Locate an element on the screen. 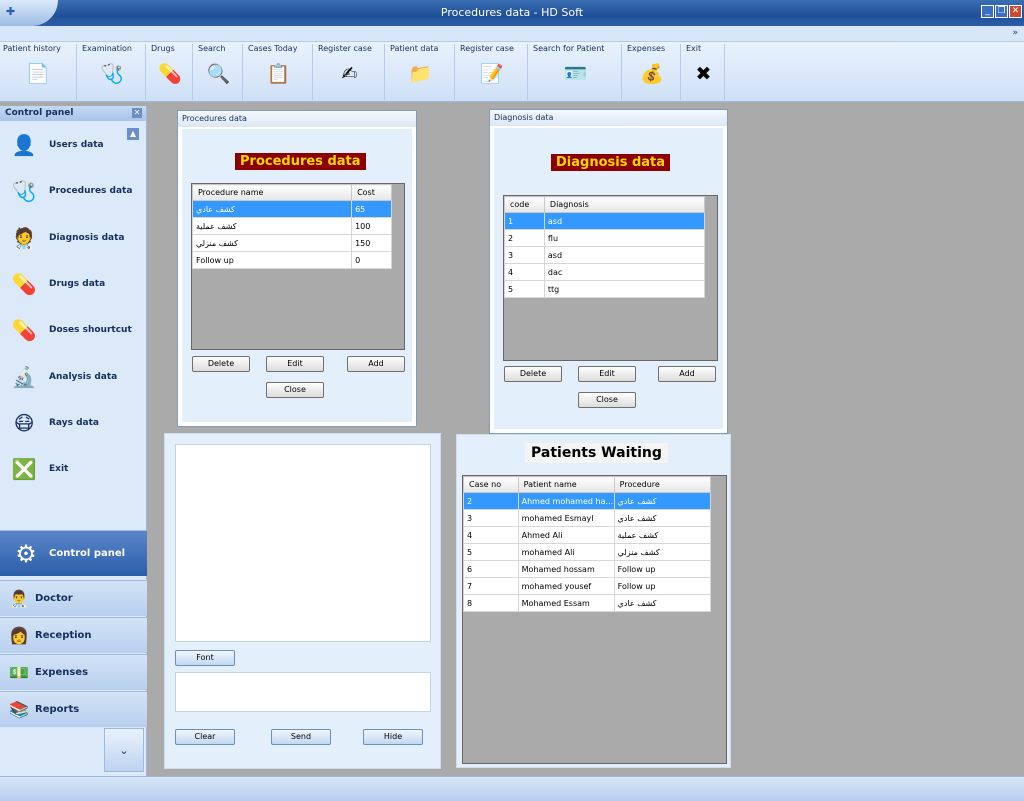 The width and height of the screenshot is (1024, 801). table-cell: Follow up is located at coordinates (272, 260).